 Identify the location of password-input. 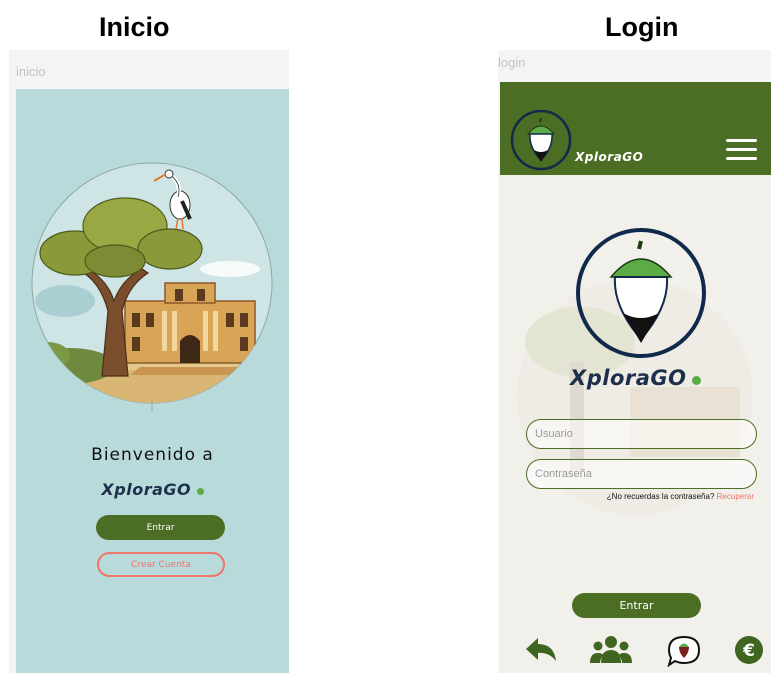
(641, 474).